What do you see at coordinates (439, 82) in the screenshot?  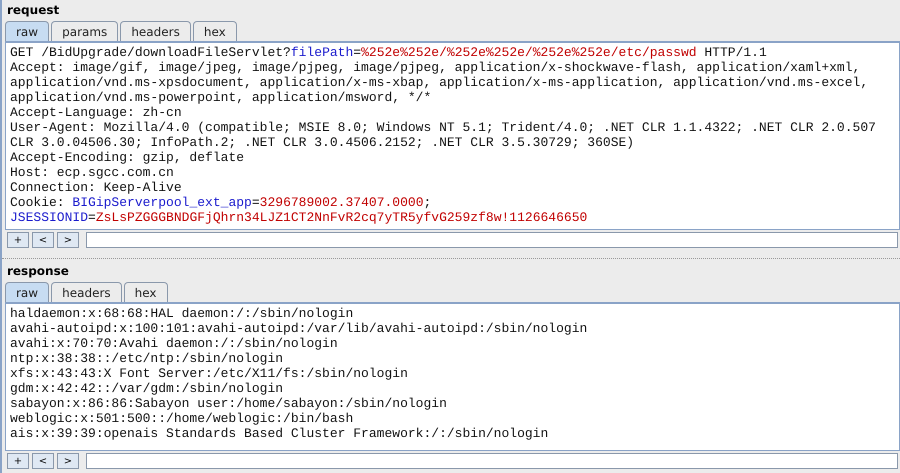 I see `message-line: application/vnd.ms-xpsdocument, application/x-ms-xbap, application/x-ms-application, application/vnd.ms-excel,` at bounding box center [439, 82].